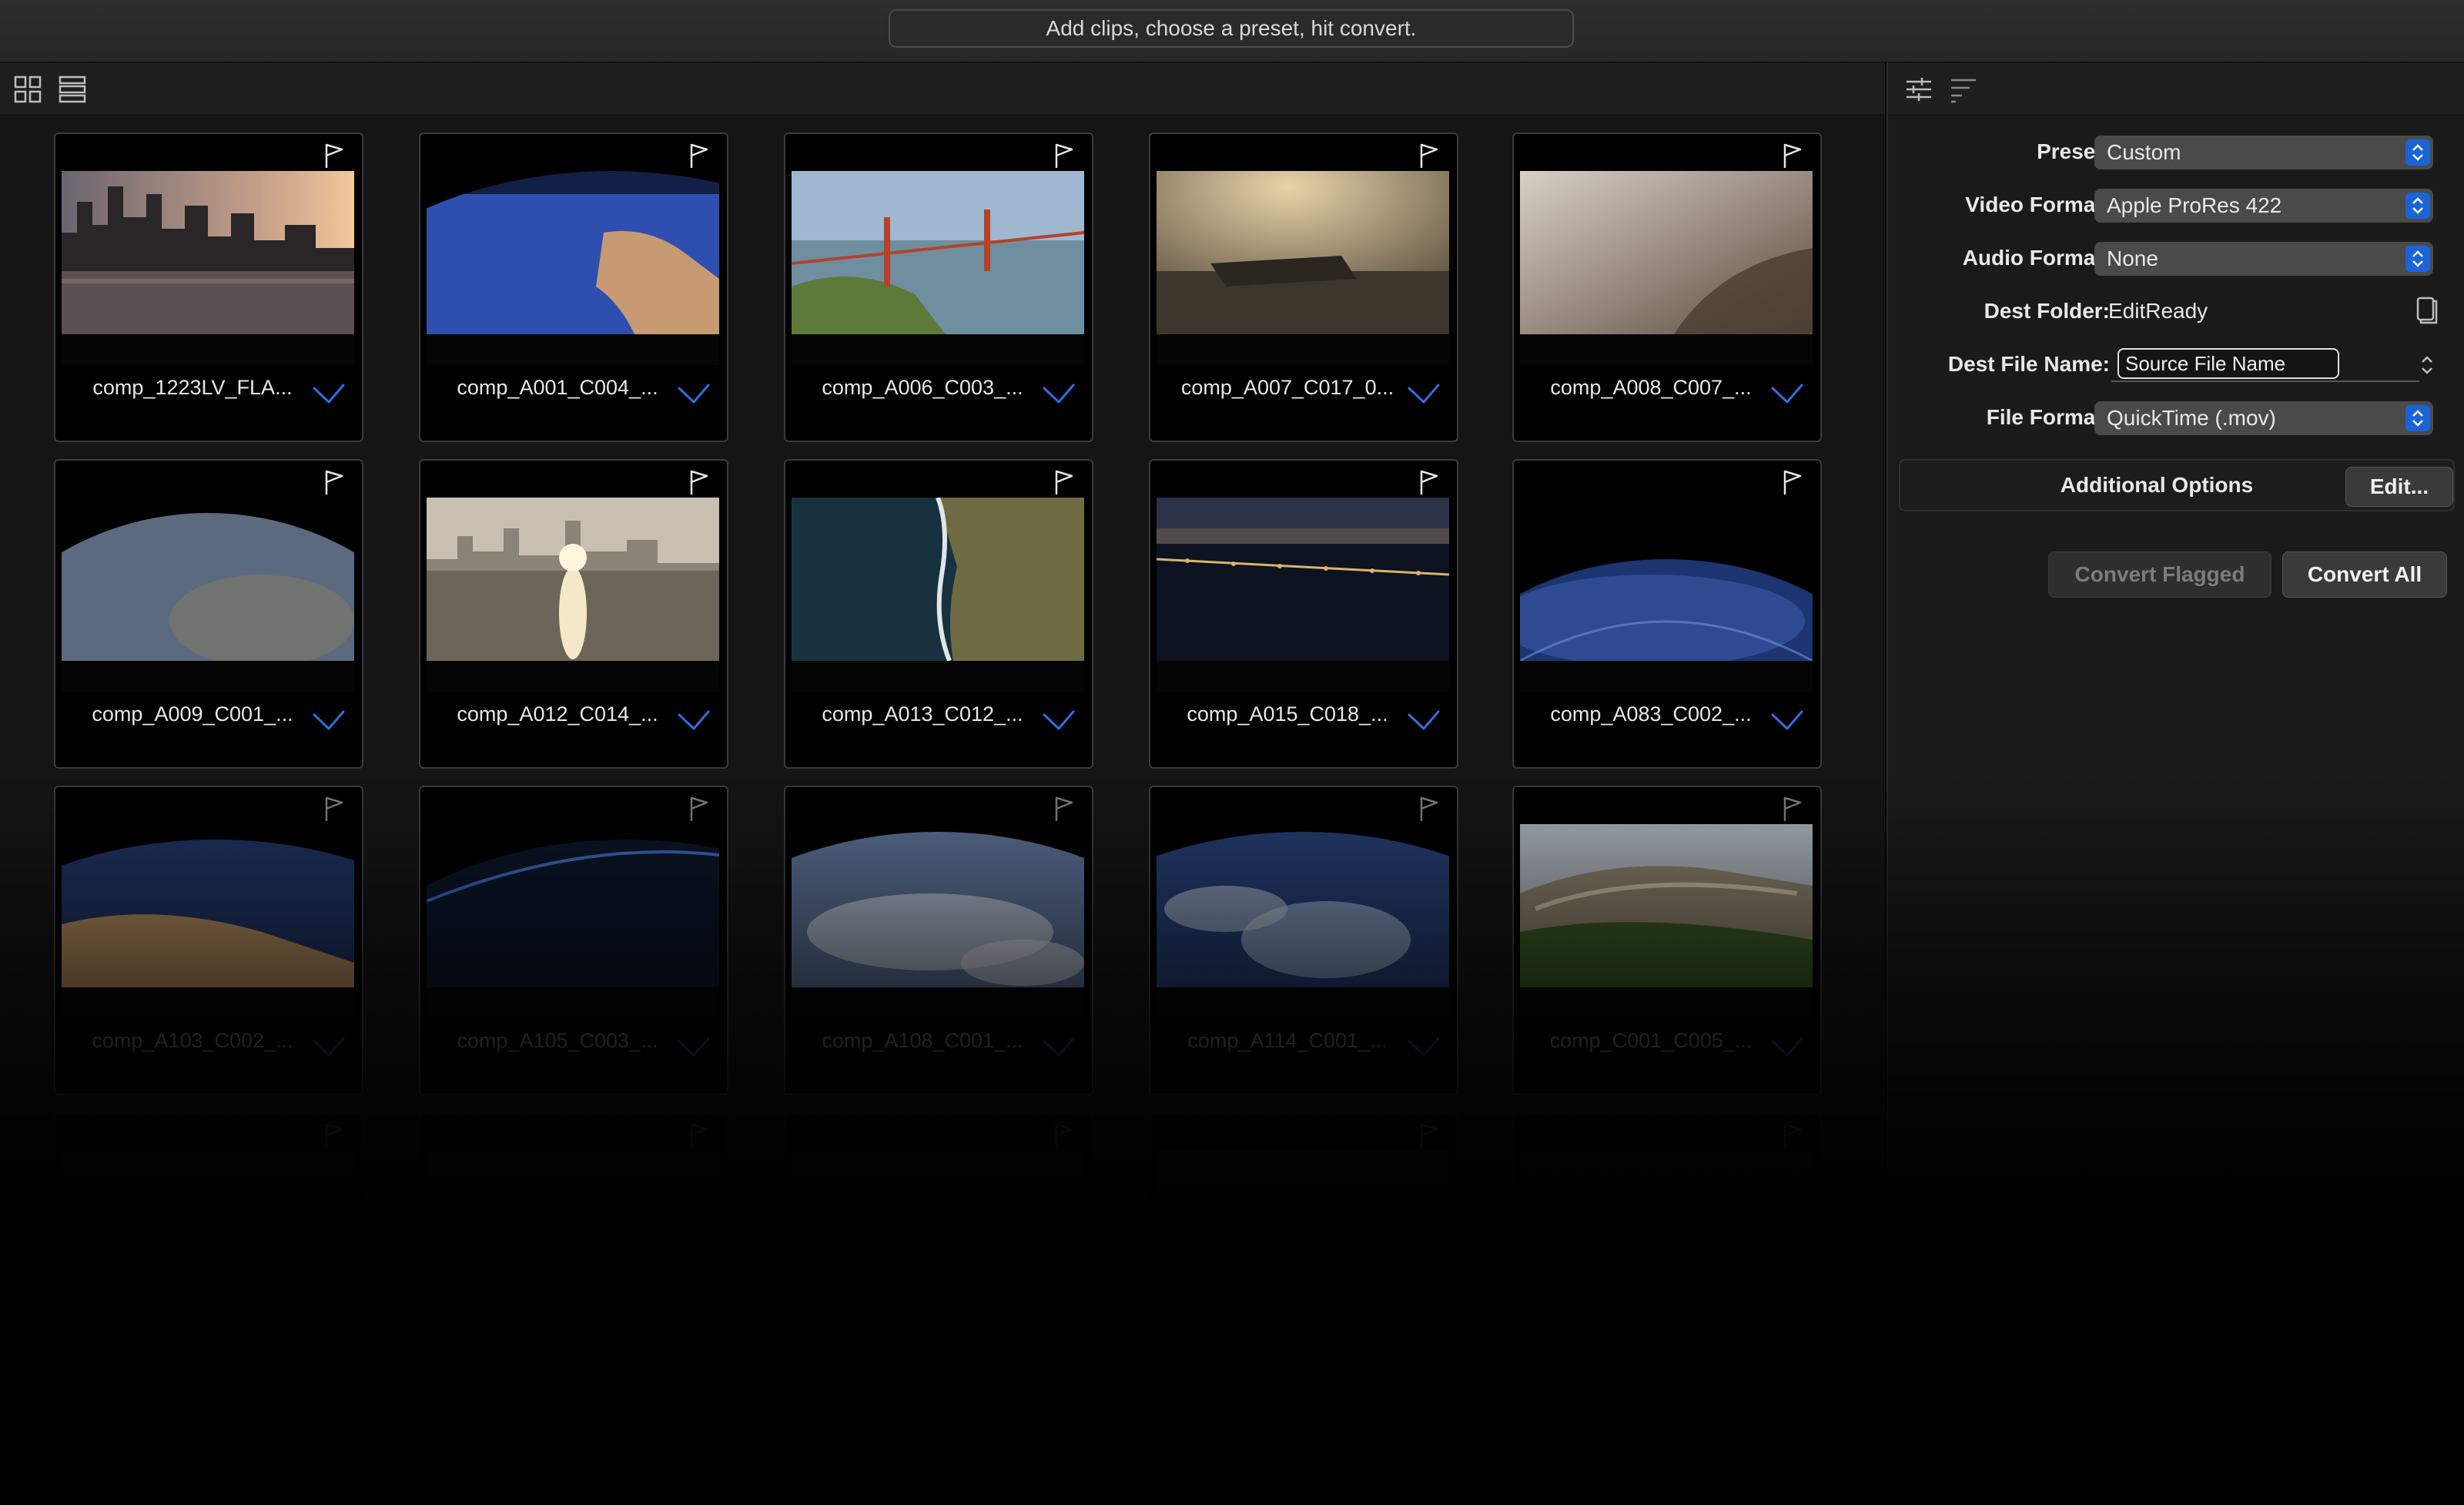 The width and height of the screenshot is (2464, 1505). What do you see at coordinates (72, 89) in the screenshot?
I see `list-view-icon` at bounding box center [72, 89].